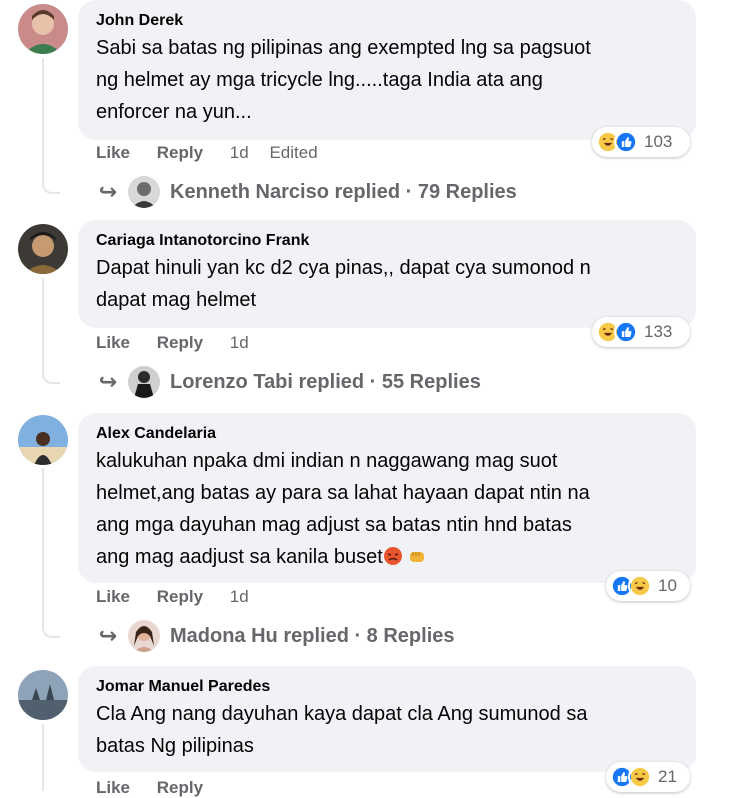 The height and width of the screenshot is (798, 750). I want to click on comment-line: ang mag aadjust sa kanila buset, so click(388, 557).